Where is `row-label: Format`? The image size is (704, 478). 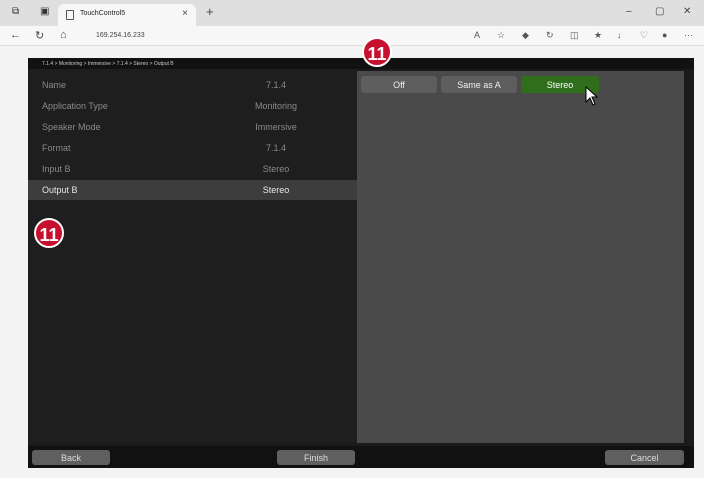
row-label: Format is located at coordinates (56, 148).